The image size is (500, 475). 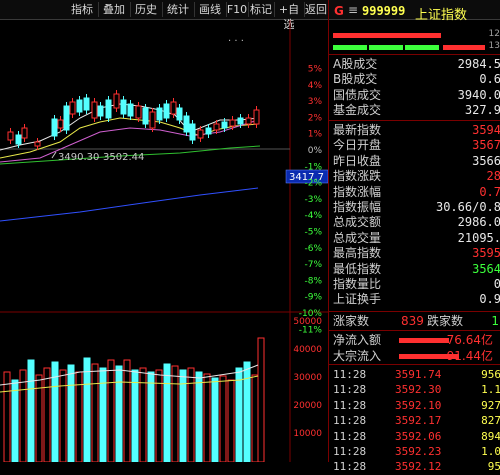 I want to click on index-stat-value: 2986.0, so click(x=478, y=222).